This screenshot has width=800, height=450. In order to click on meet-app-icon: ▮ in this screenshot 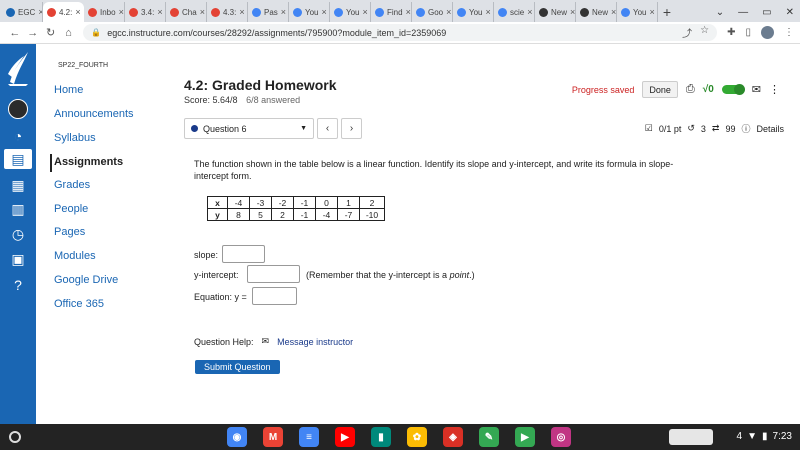, I will do `click(381, 437)`.